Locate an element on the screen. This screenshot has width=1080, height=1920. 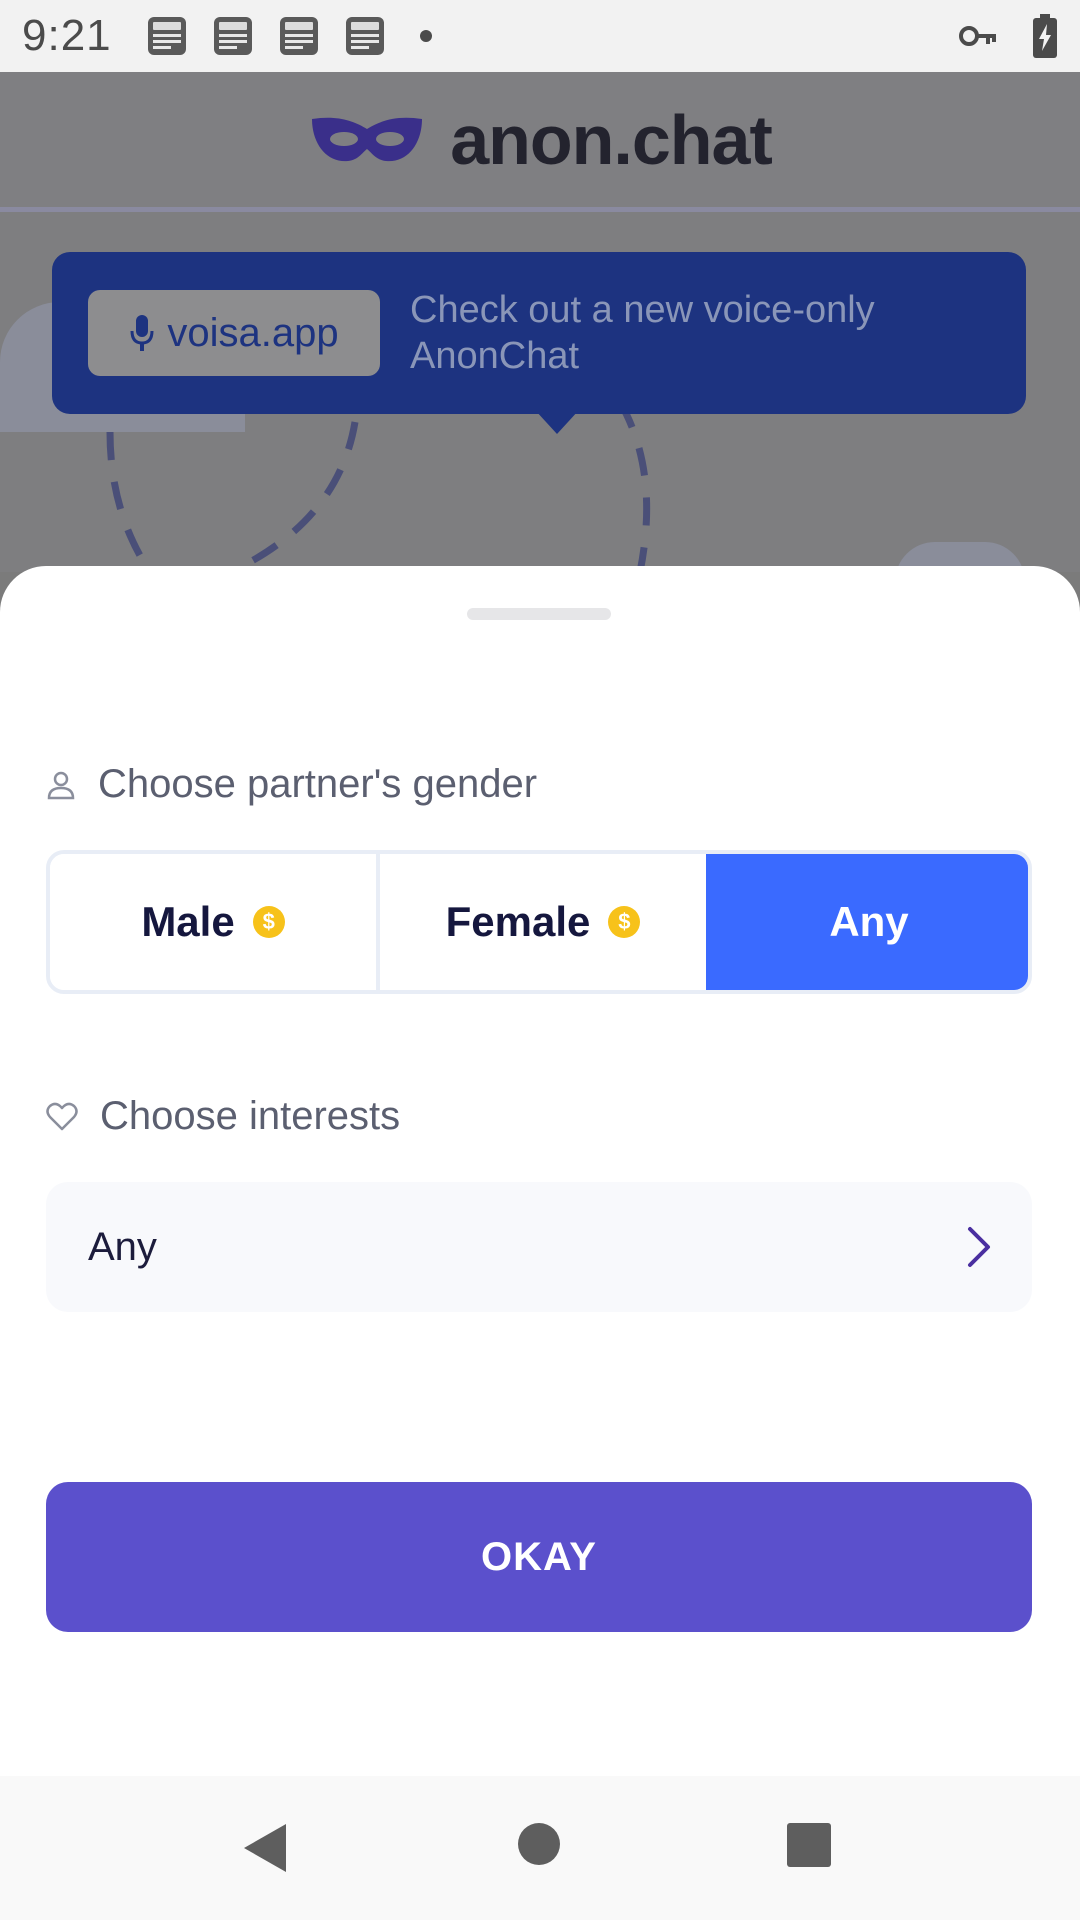
recents-icon is located at coordinates (809, 1845).